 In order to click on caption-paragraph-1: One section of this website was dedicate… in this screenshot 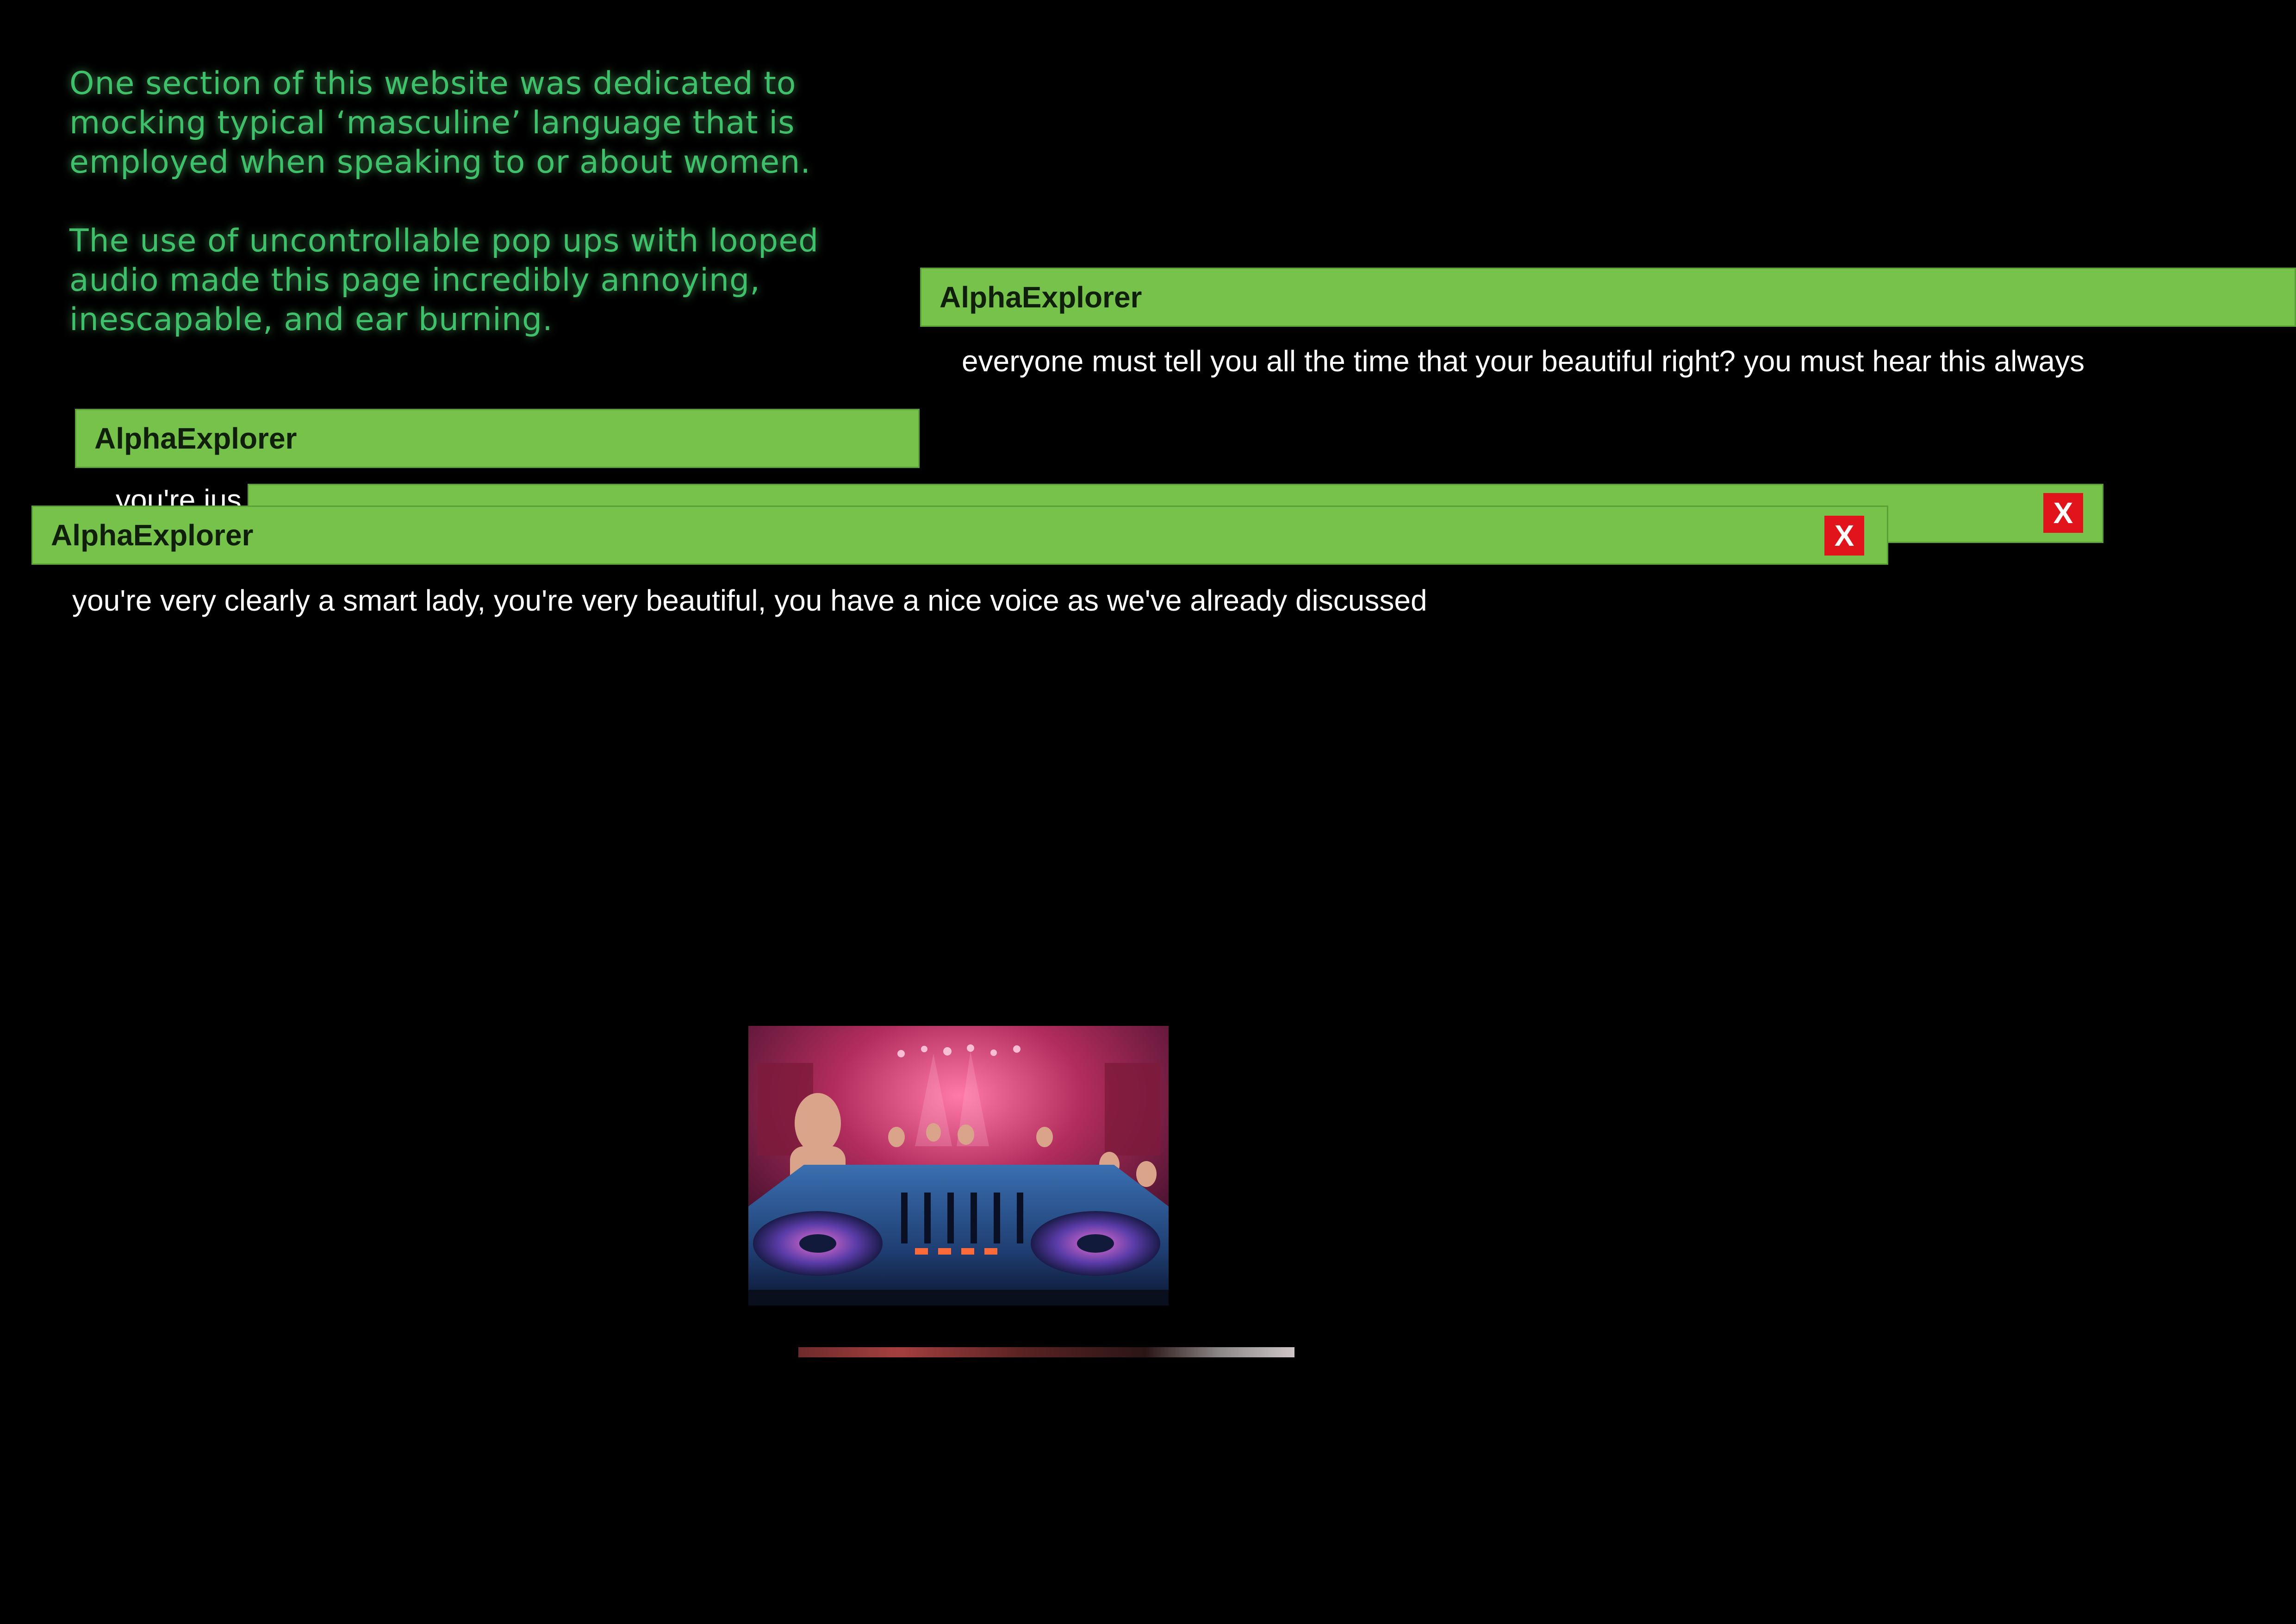, I will do `click(440, 123)`.